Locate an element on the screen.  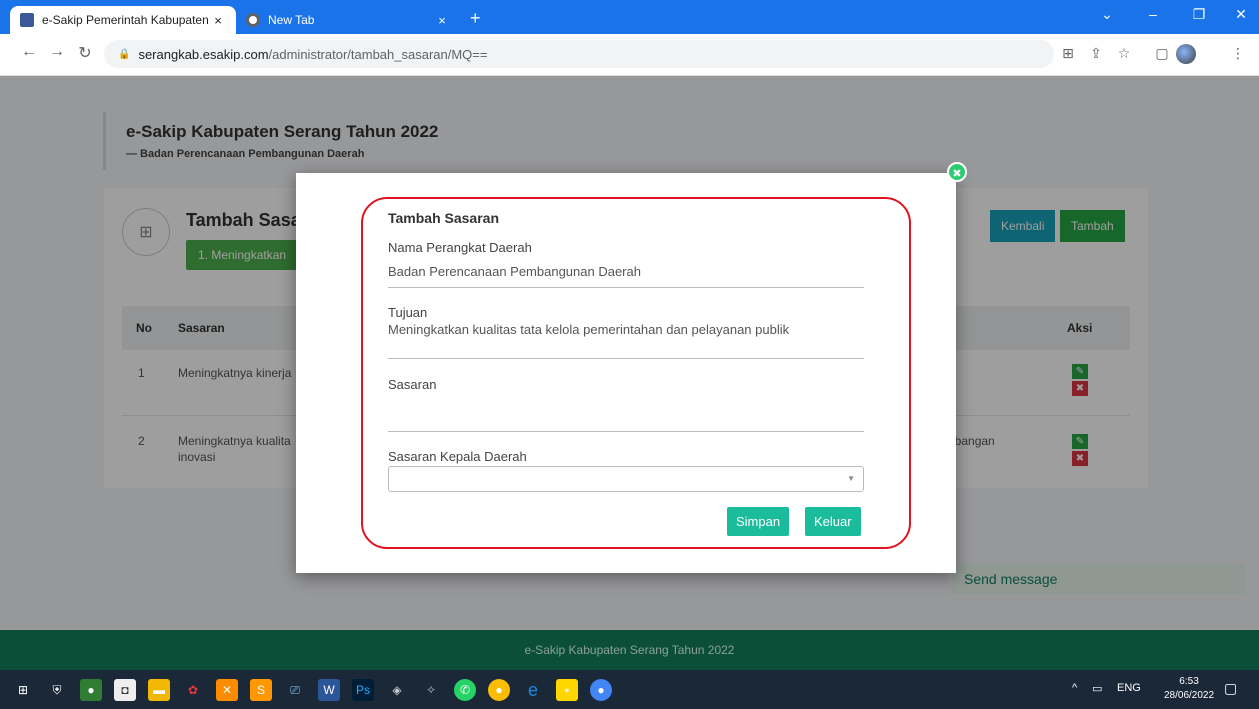
clock: 6:53 28/06/2022 is located at coordinates (1189, 689).